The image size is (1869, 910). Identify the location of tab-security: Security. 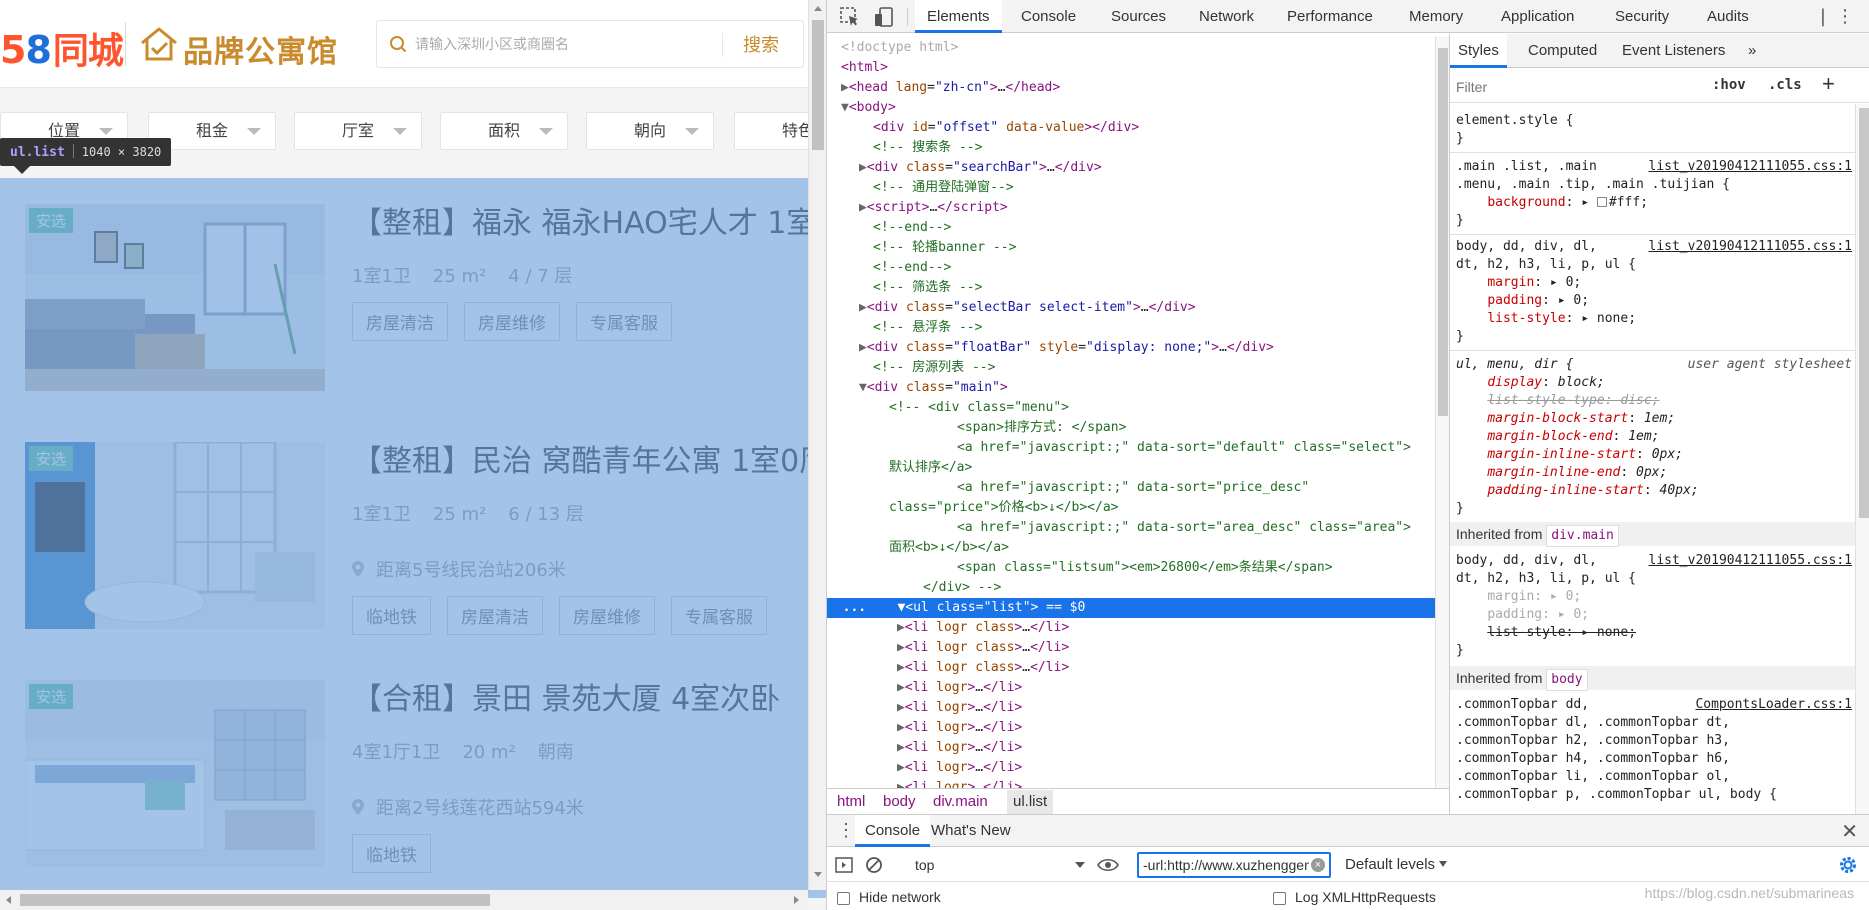
(1642, 16).